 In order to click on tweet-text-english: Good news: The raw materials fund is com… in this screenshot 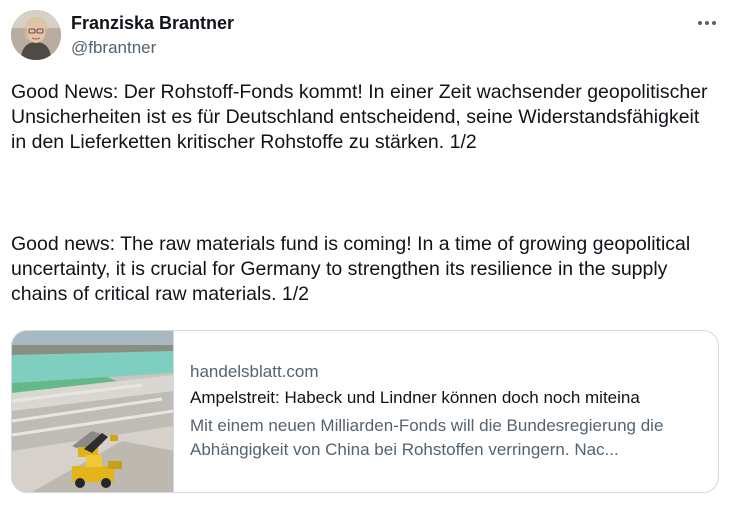, I will do `click(351, 269)`.